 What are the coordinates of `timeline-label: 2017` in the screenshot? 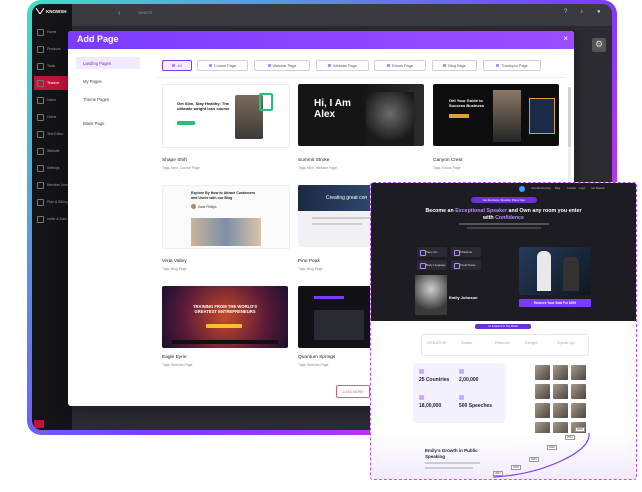 It's located at (498, 473).